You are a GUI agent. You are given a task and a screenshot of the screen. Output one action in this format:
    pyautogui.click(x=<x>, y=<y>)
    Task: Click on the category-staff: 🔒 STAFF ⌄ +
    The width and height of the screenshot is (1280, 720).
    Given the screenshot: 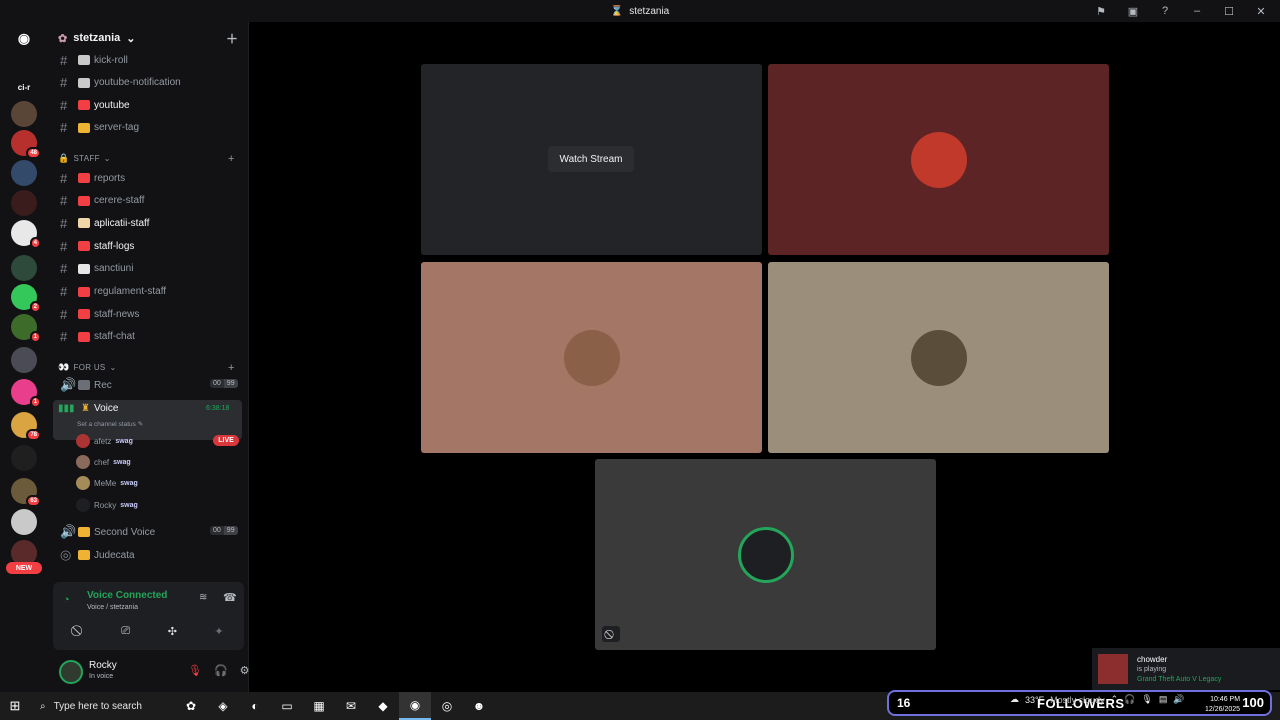 What is the action you would take?
    pyautogui.click(x=146, y=159)
    